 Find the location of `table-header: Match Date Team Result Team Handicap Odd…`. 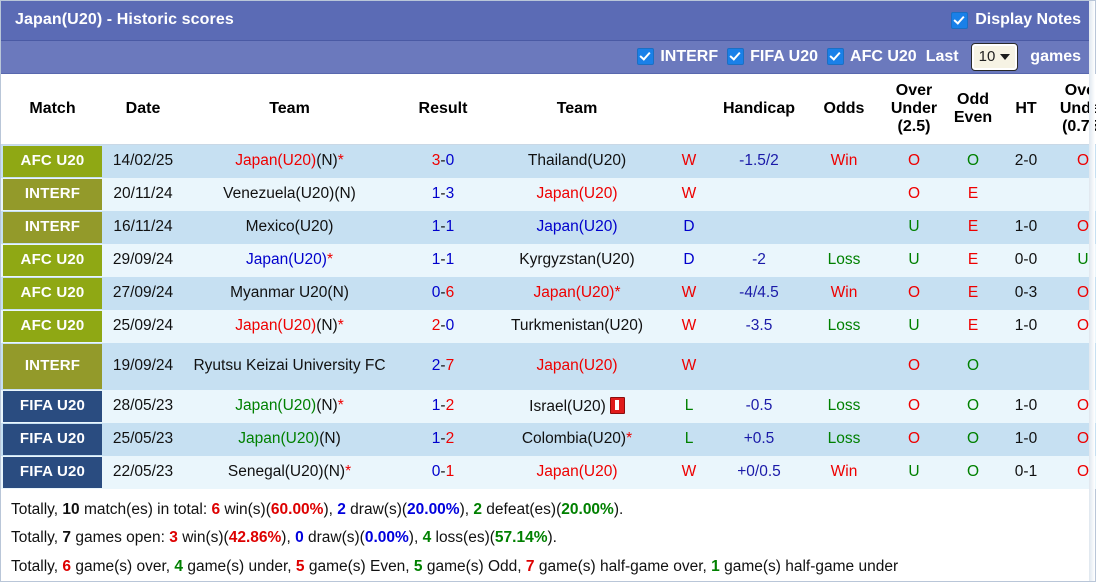

table-header: Match Date Team Result Team Handicap Odd… is located at coordinates (548, 109).